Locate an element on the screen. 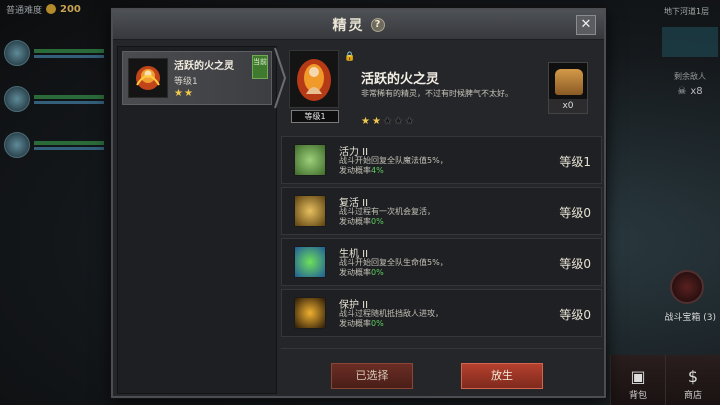  food-slot: x0 is located at coordinates (568, 88).